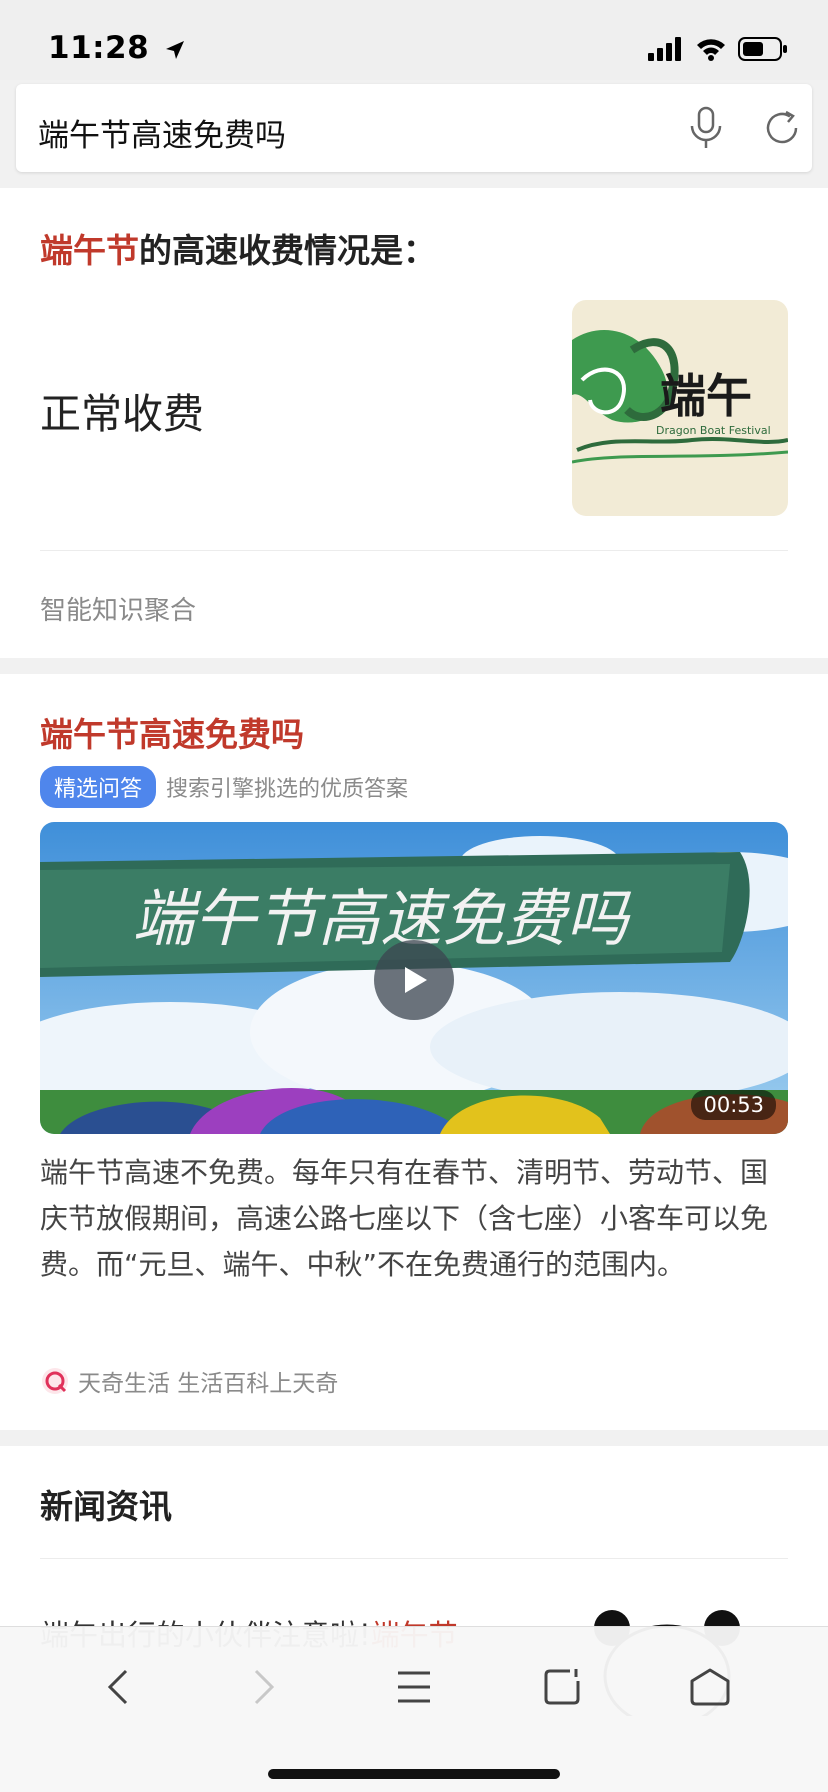  I want to click on answer-heading-highlight: 端午节, so click(89, 250).